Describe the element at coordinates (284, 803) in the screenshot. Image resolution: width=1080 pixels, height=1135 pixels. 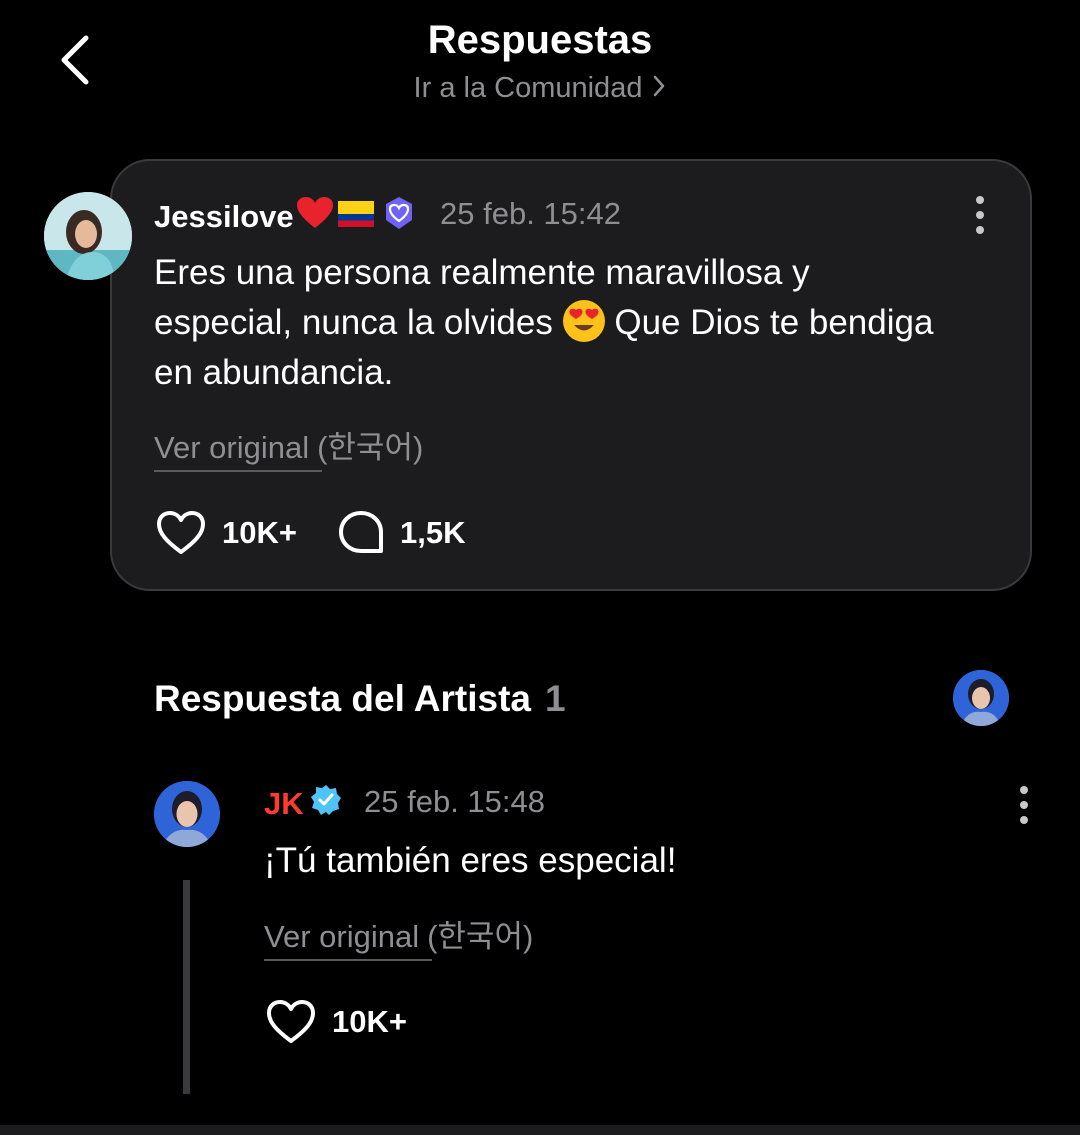
I see `artist-name-label: JK` at that location.